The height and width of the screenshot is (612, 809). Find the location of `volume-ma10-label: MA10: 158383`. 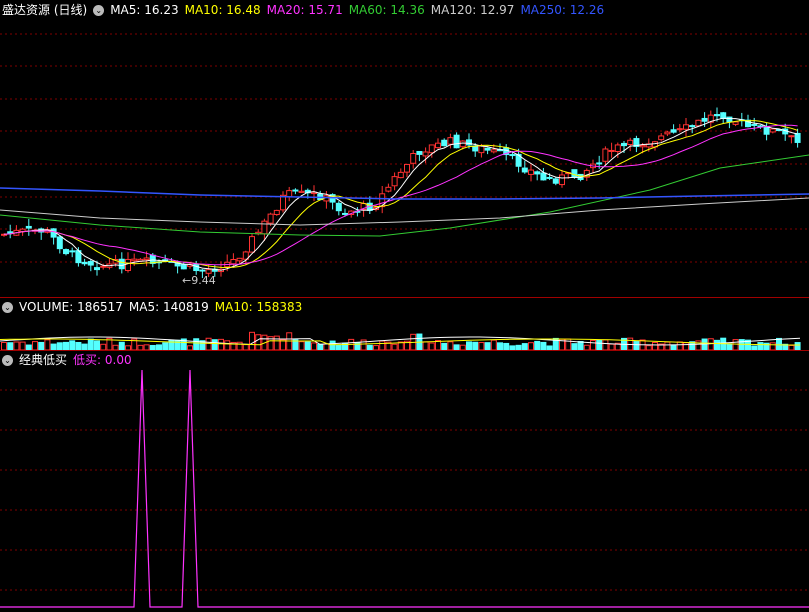

volume-ma10-label: MA10: 158383 is located at coordinates (258, 307).